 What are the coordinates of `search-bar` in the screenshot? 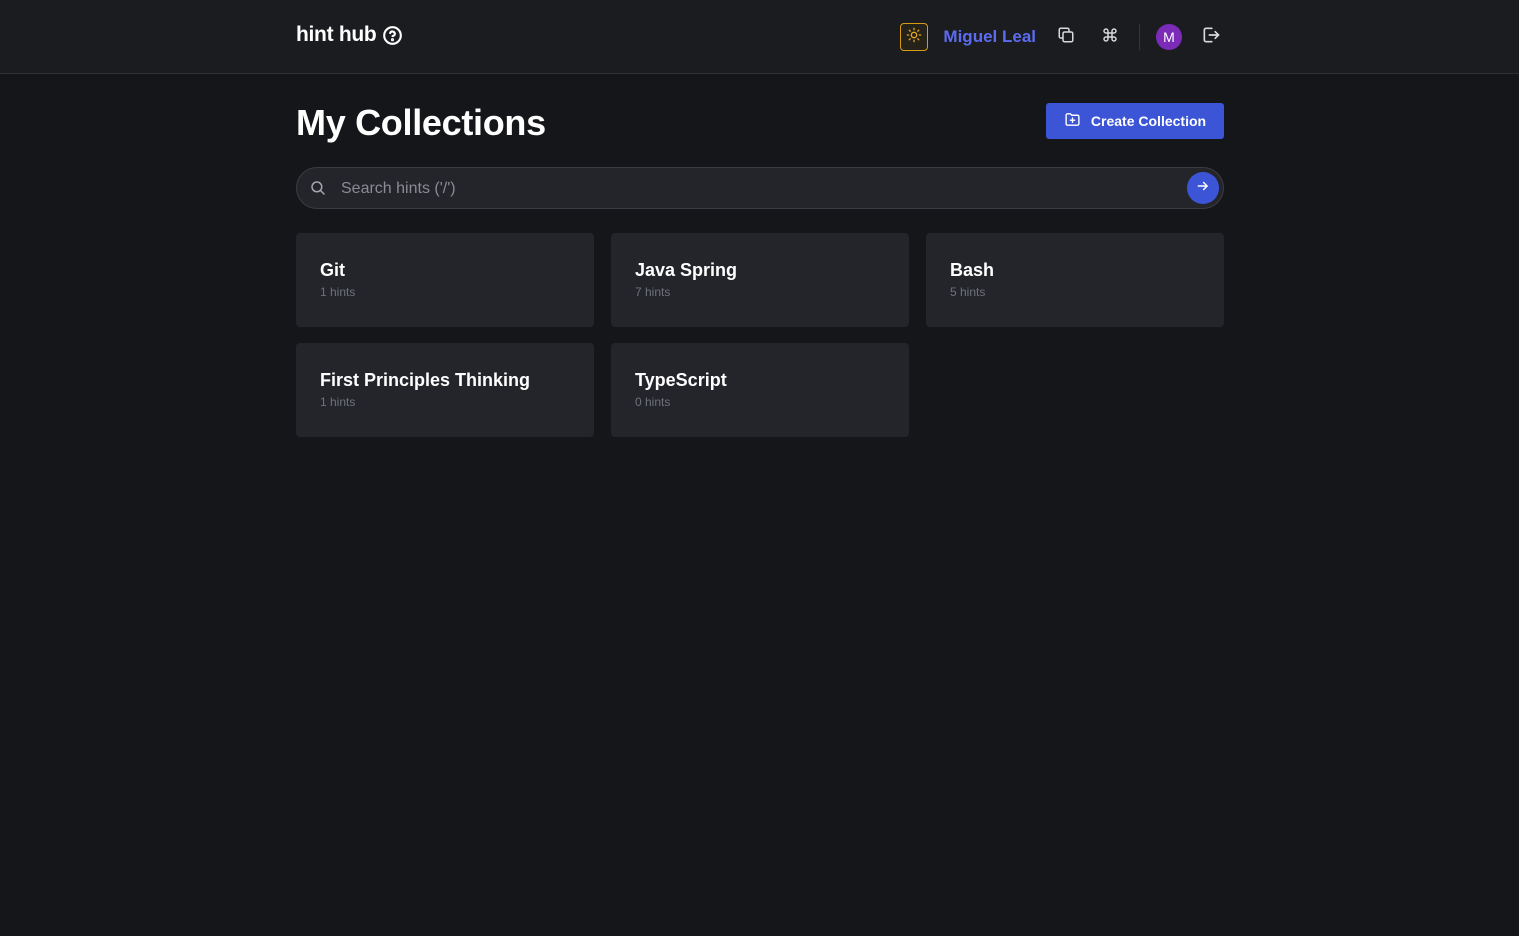 It's located at (760, 188).